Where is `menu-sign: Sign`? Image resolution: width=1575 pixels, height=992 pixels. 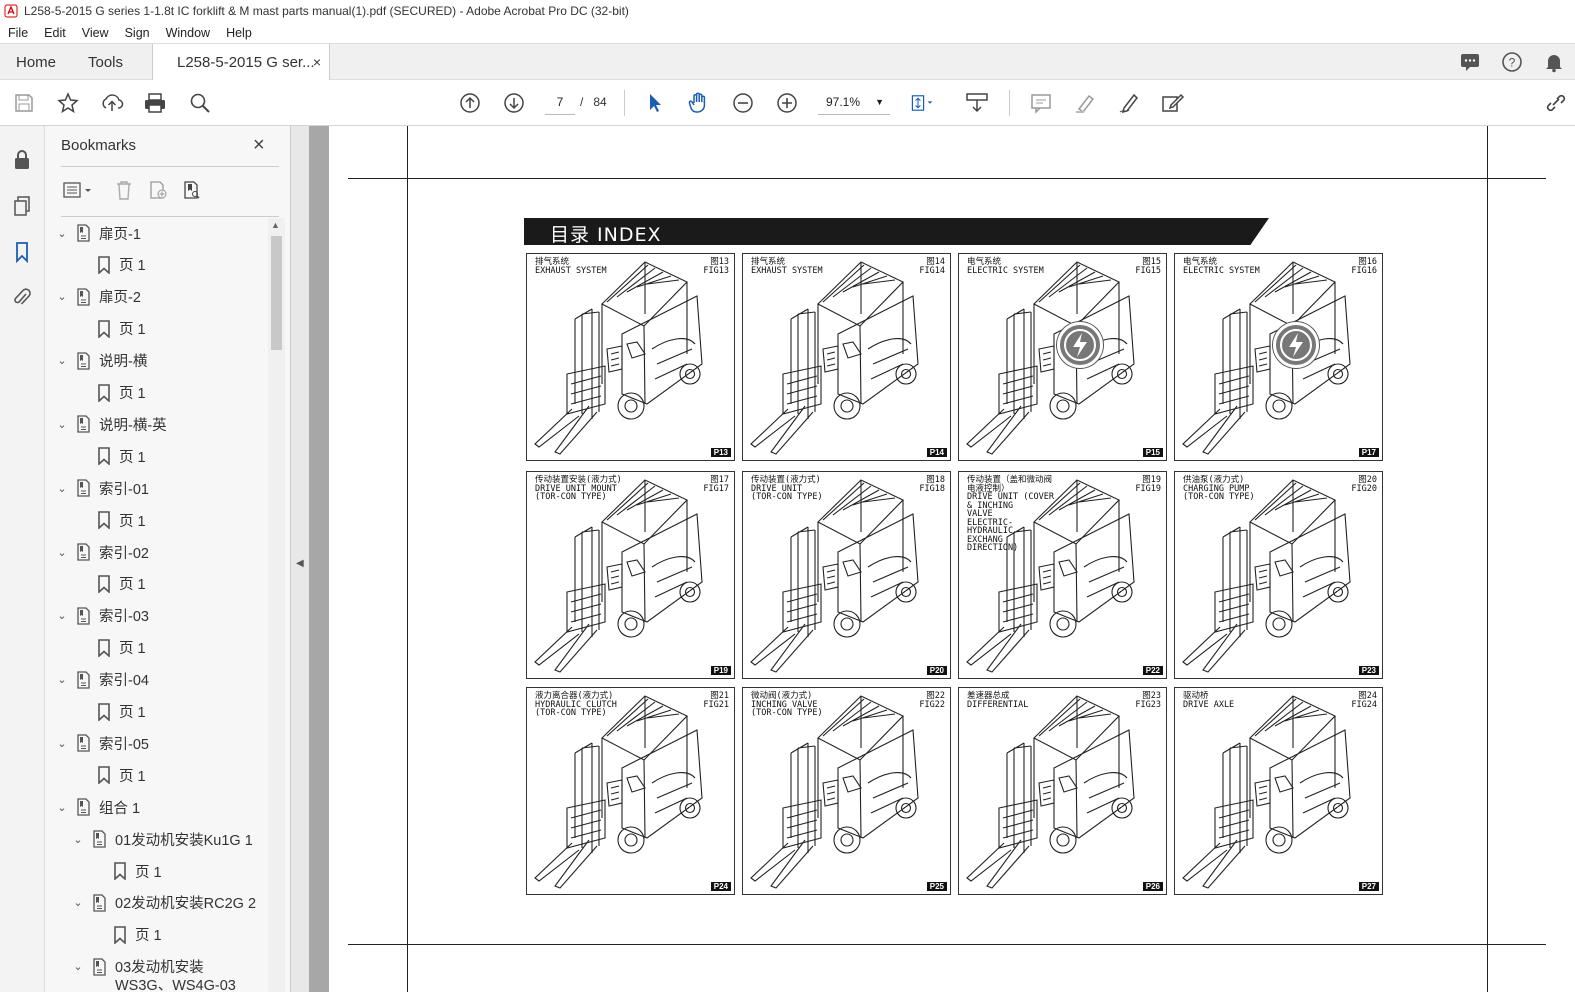
menu-sign: Sign is located at coordinates (137, 33).